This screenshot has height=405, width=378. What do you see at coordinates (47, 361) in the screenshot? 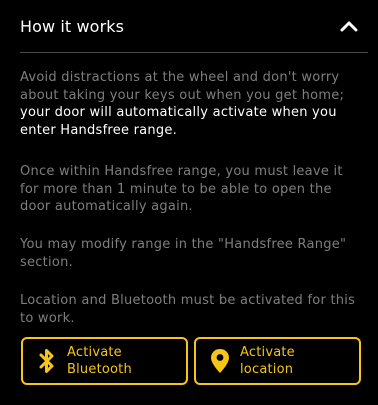
I see `bluetooth-icon` at bounding box center [47, 361].